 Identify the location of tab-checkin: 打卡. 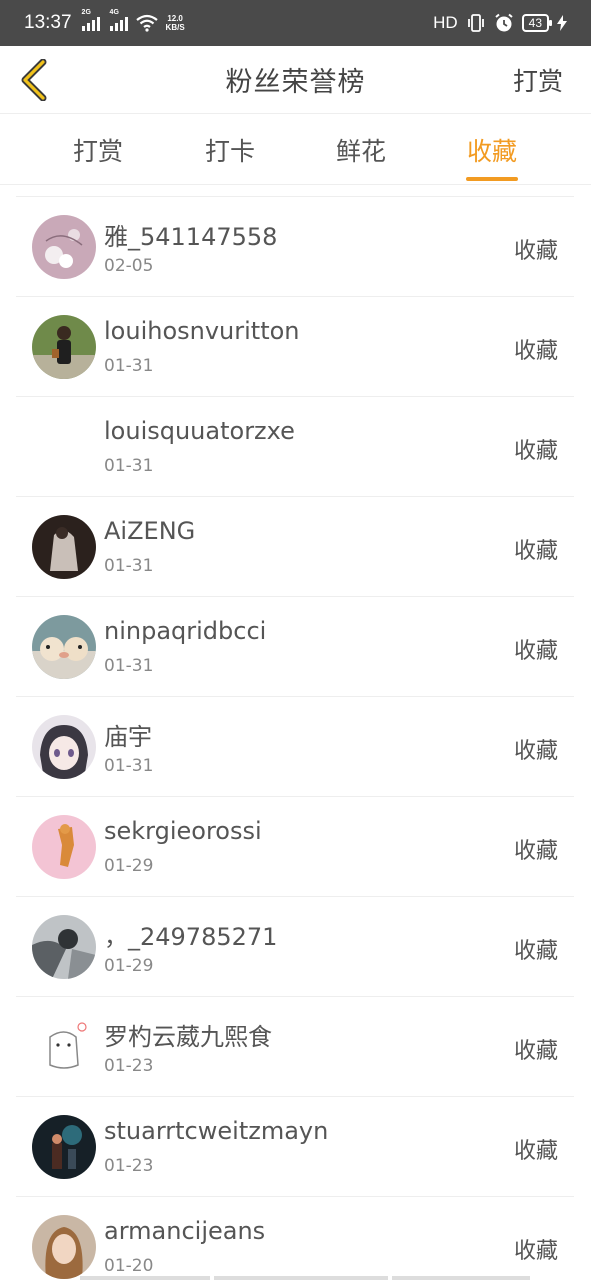
(230, 150).